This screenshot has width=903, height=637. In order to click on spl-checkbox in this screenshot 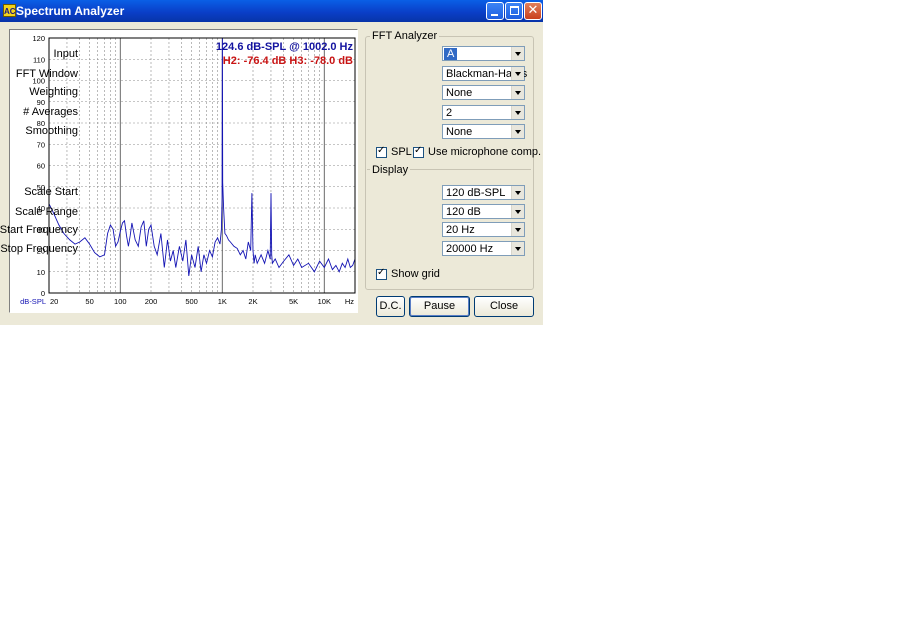, I will do `click(381, 151)`.